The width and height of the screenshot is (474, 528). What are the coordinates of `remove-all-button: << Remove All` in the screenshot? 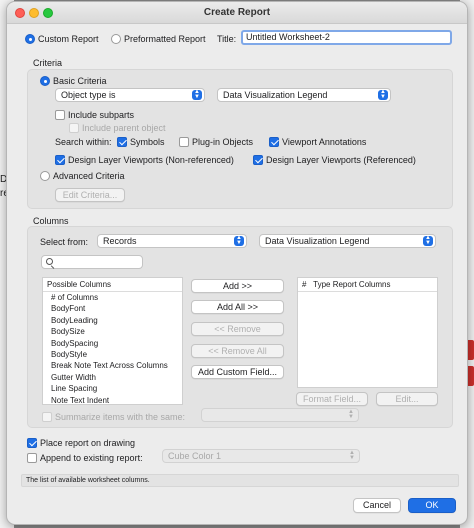 It's located at (237, 351).